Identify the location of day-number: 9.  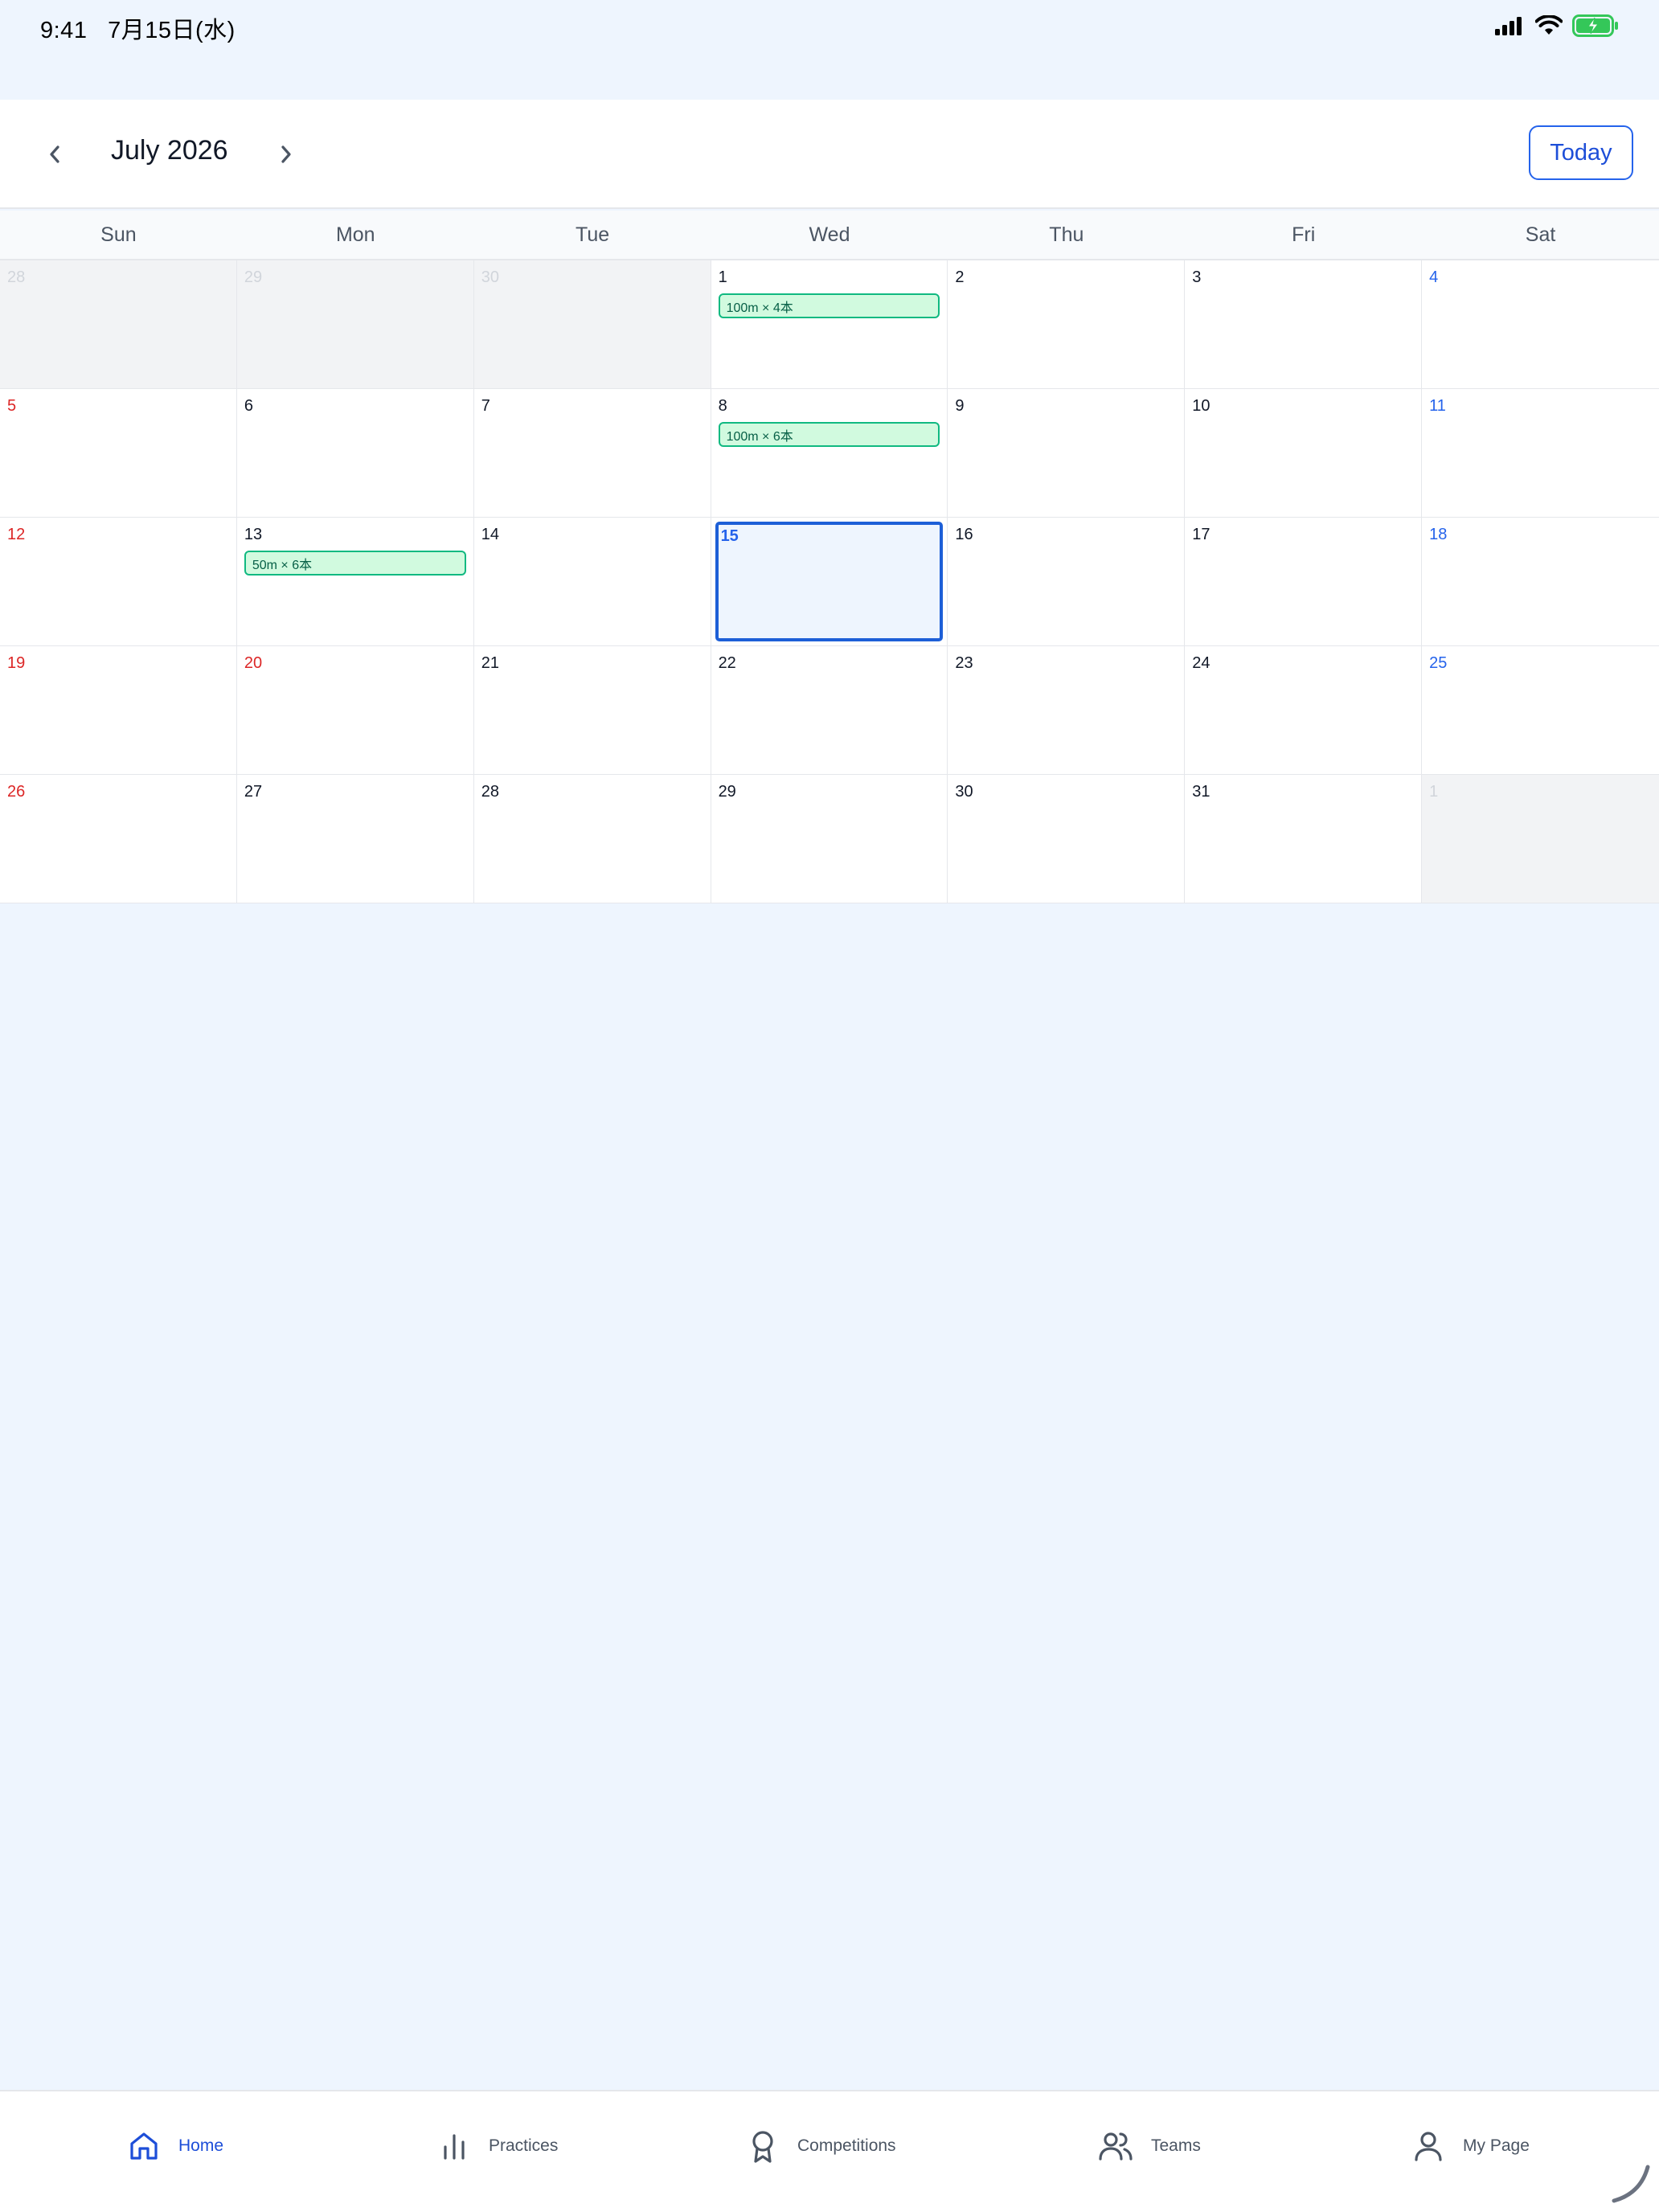
(960, 406).